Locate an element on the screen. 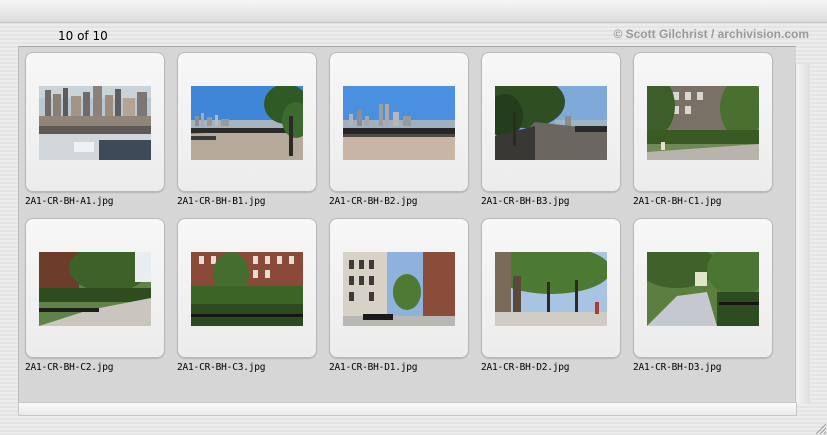 The height and width of the screenshot is (435, 827). brick-building-fence-image is located at coordinates (247, 289).